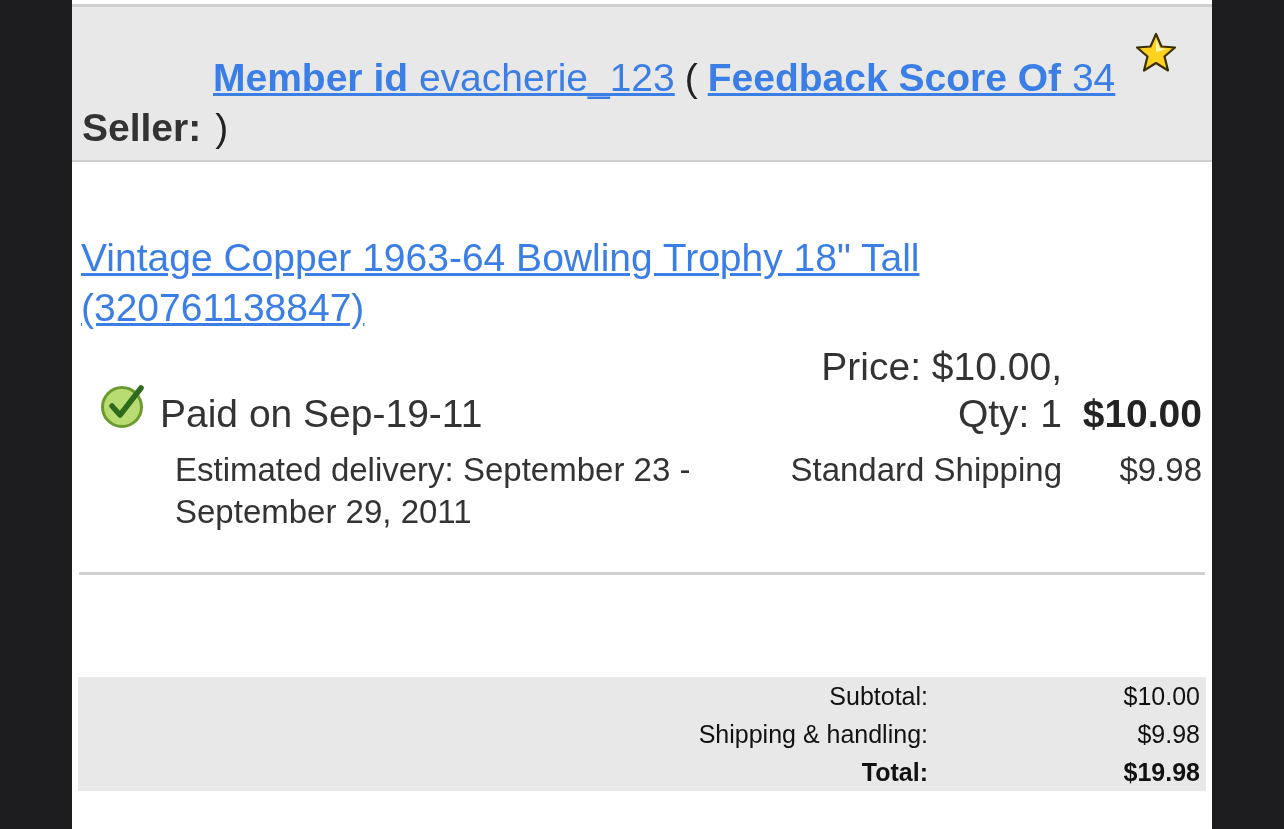  Describe the element at coordinates (222, 128) in the screenshot. I see `paren-text: )` at that location.